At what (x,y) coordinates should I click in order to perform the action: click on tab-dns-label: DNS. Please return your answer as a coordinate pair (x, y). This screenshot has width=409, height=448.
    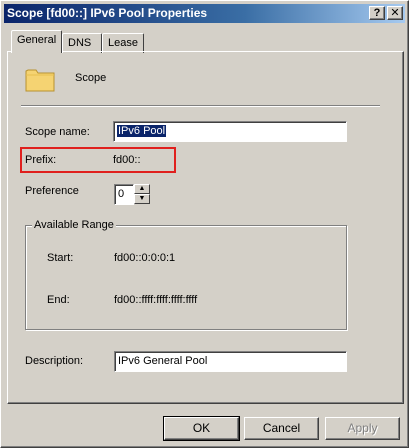
    Looking at the image, I should click on (80, 43).